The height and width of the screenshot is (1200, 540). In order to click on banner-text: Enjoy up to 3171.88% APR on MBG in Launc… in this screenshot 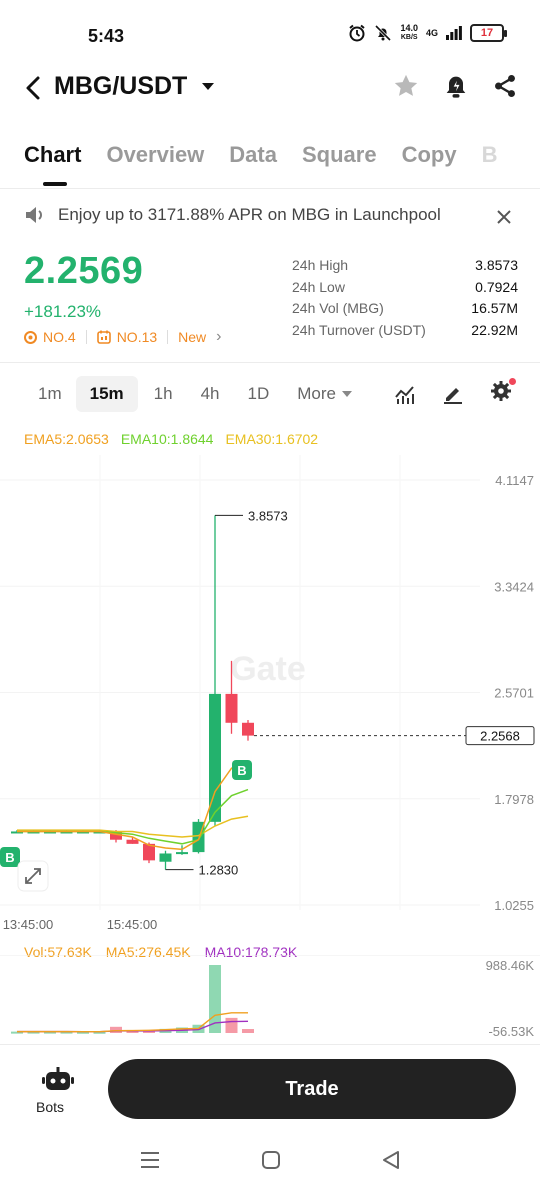, I will do `click(249, 214)`.